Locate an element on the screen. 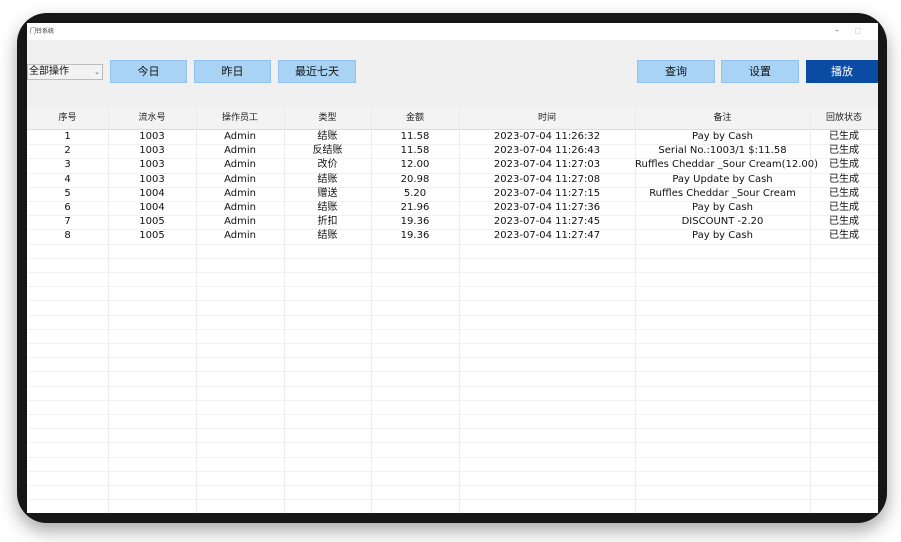  last-seven-days-button: 最近七天 is located at coordinates (317, 71).